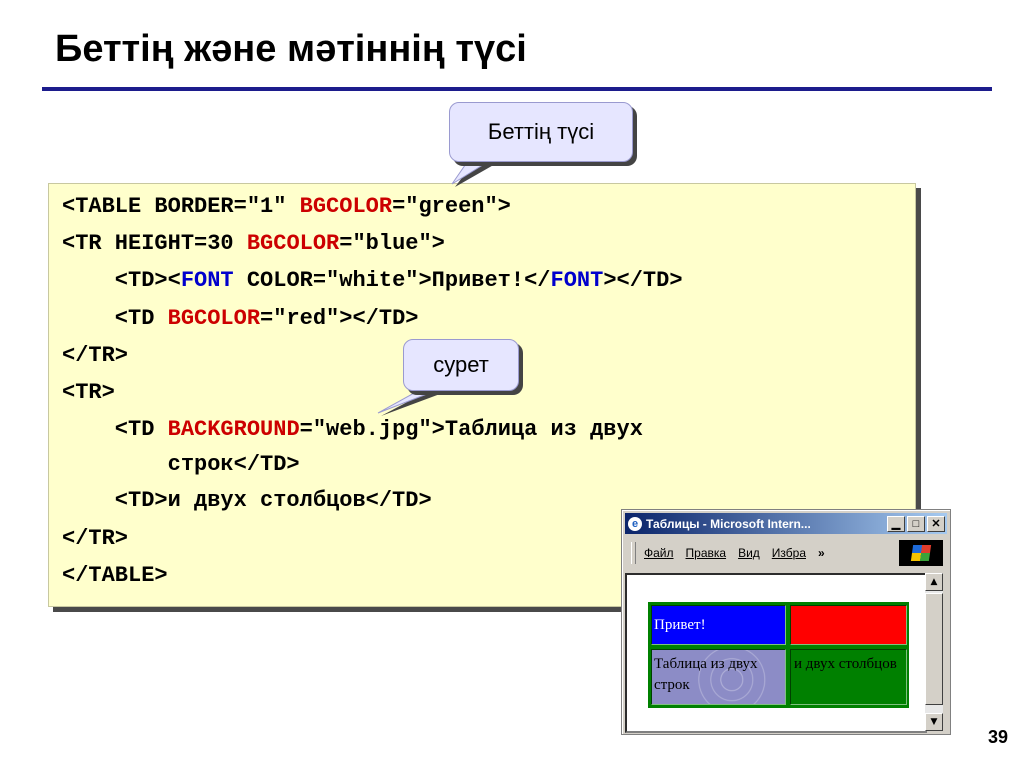  Describe the element at coordinates (921, 553) in the screenshot. I see `windows-logo-icon` at that location.